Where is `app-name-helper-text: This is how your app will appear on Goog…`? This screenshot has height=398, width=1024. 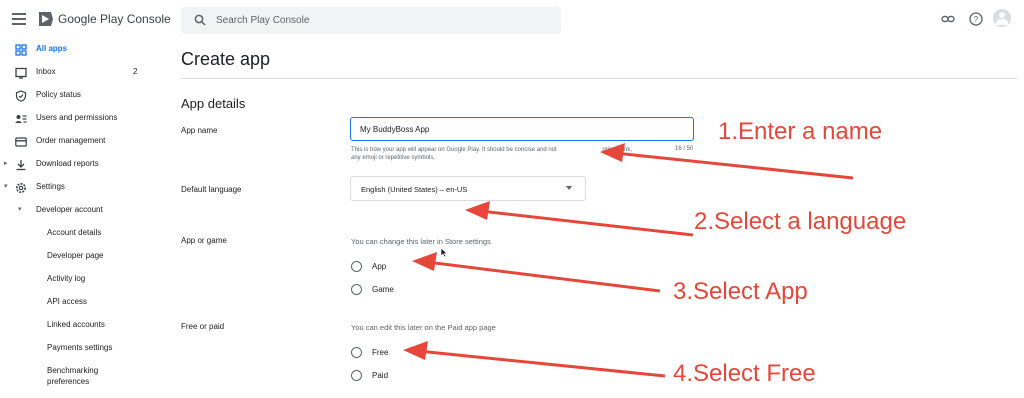
app-name-helper-text: This is how your app will appear on Goog… is located at coordinates (510, 154).